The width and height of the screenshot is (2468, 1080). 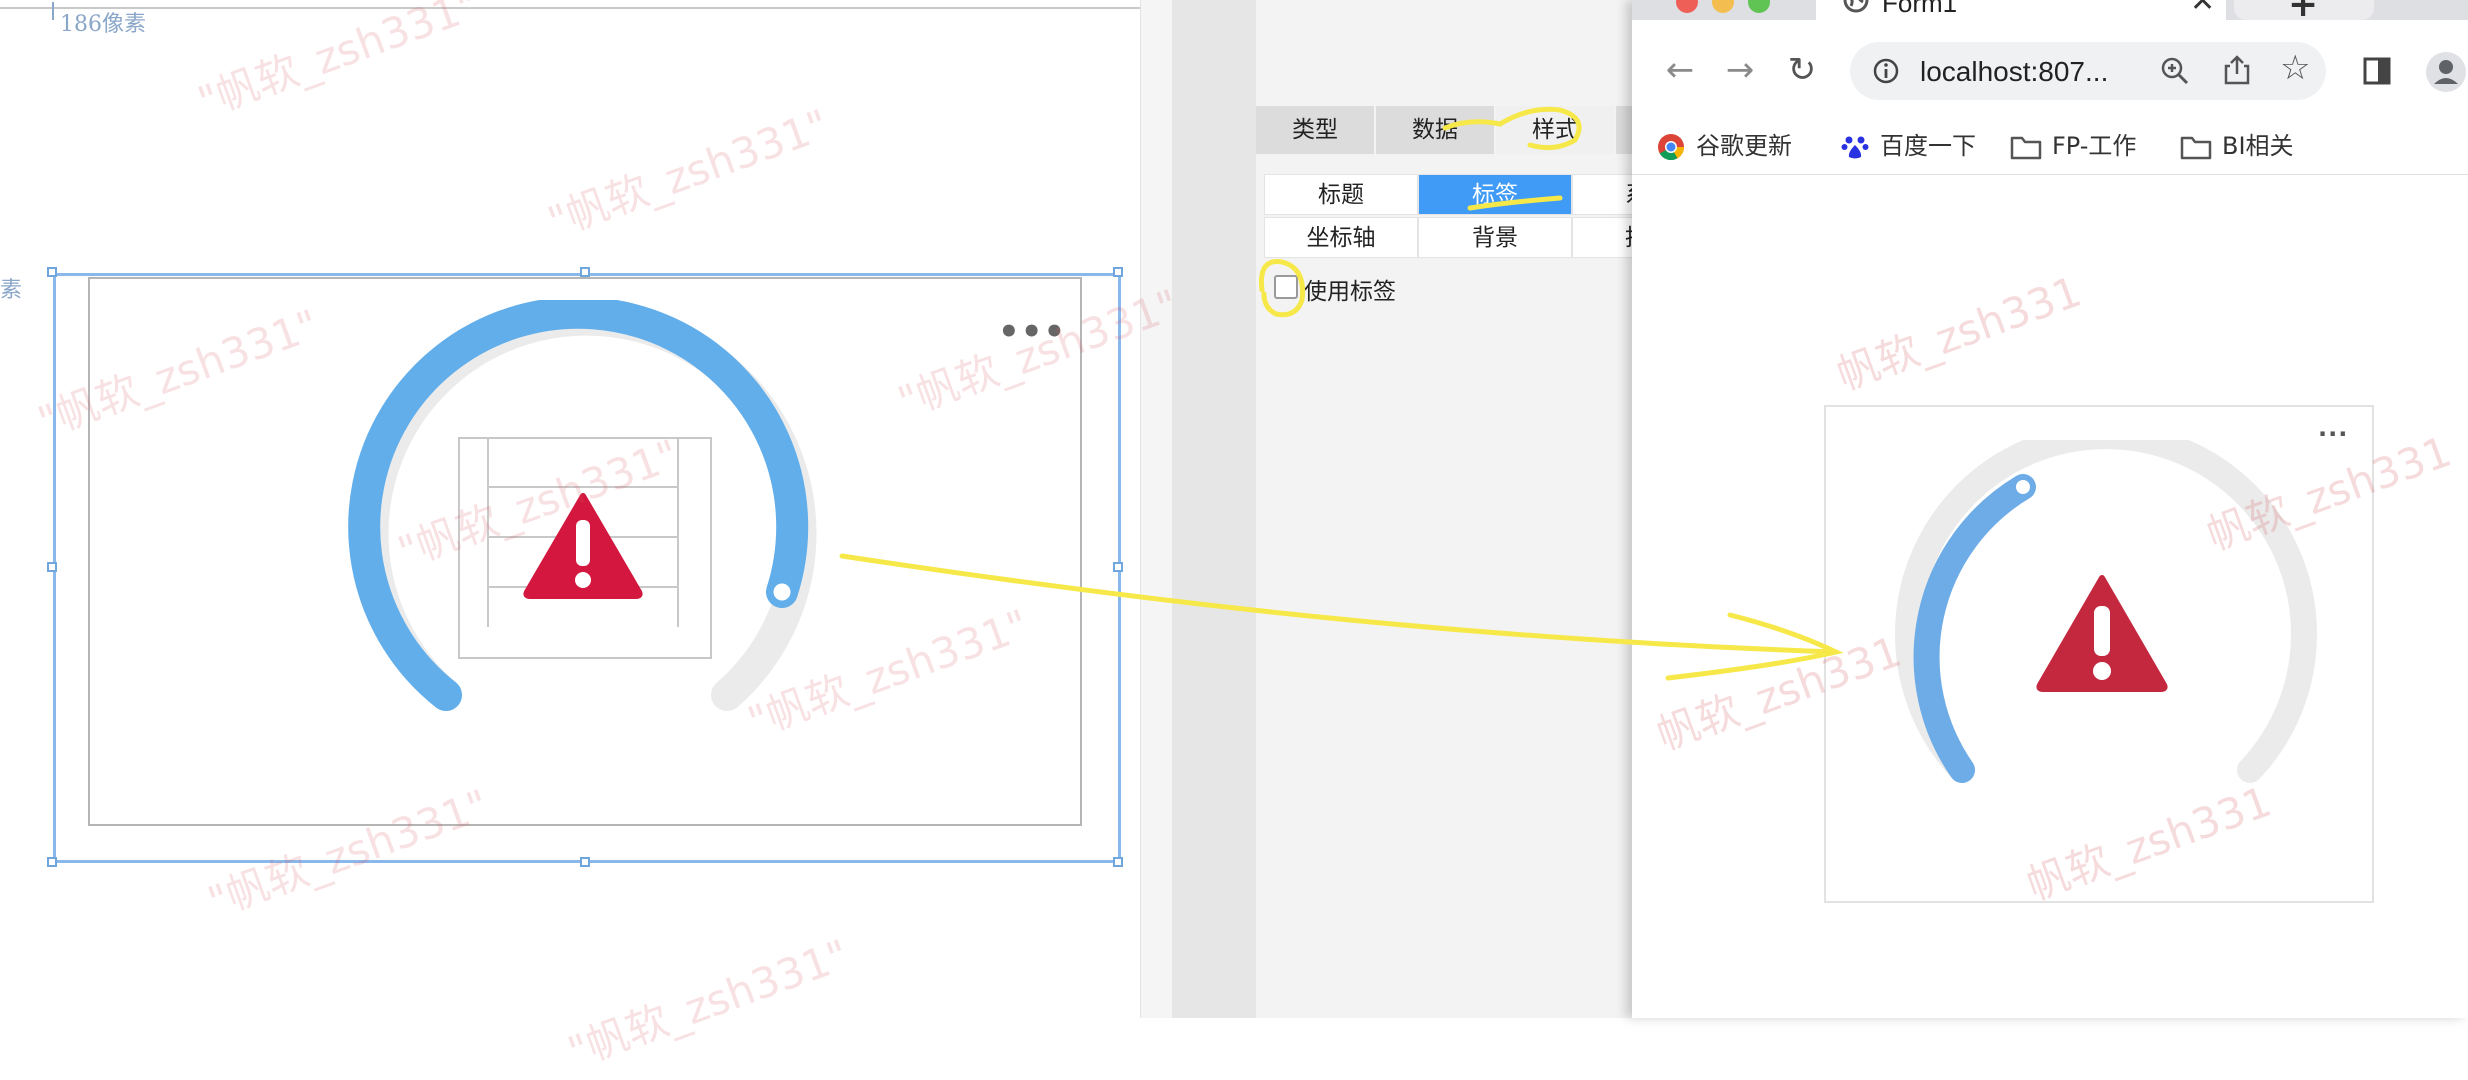 What do you see at coordinates (1339, 604) in the screenshot?
I see `annotation-arrow-line` at bounding box center [1339, 604].